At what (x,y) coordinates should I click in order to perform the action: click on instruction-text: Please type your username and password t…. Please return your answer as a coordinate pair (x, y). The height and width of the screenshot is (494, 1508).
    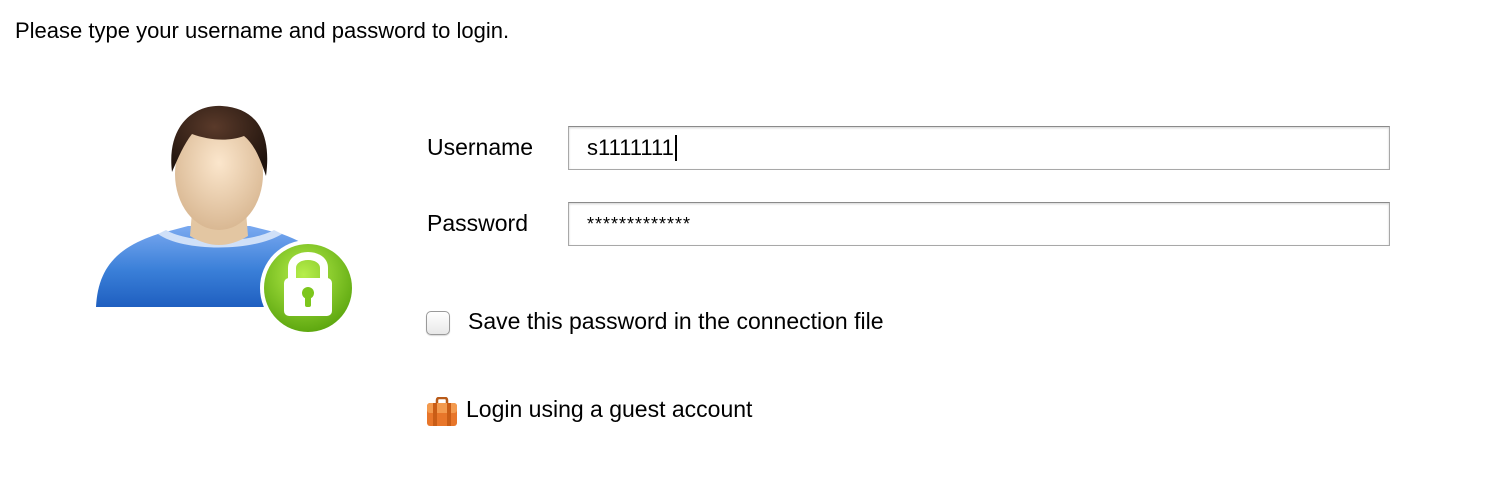
    Looking at the image, I should click on (262, 30).